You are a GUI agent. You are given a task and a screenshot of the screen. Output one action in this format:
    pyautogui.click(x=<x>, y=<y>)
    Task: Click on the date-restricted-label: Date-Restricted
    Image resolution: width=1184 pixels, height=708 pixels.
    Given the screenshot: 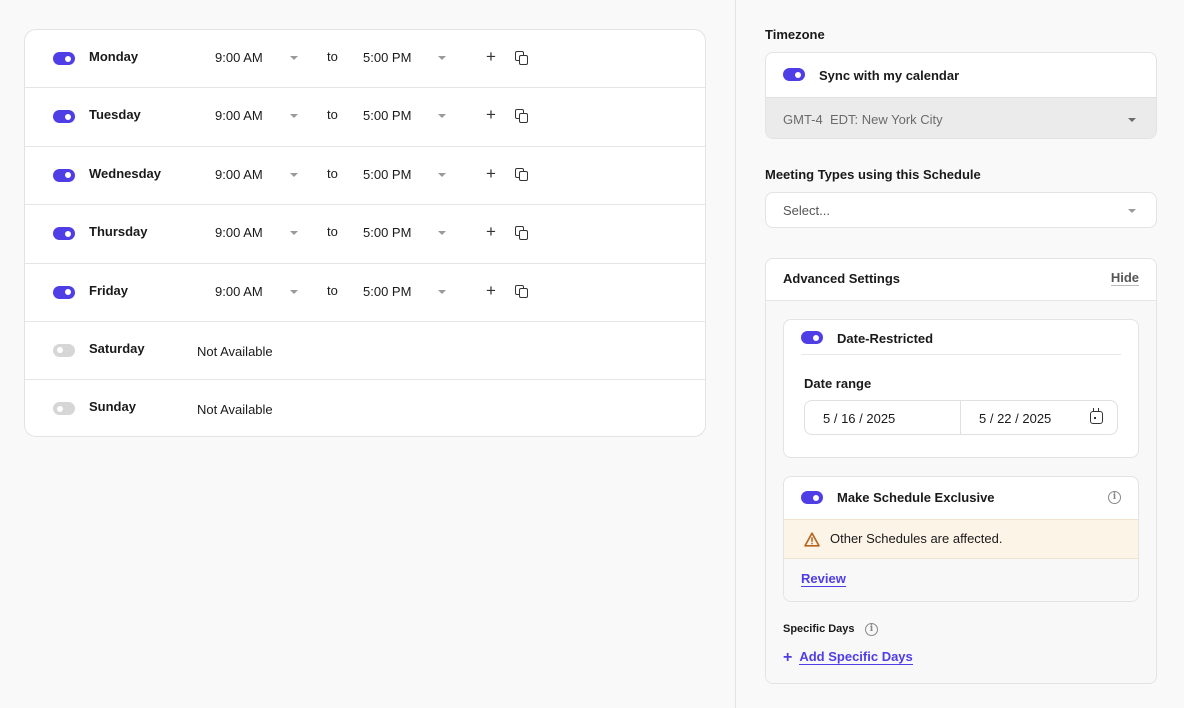 What is the action you would take?
    pyautogui.click(x=885, y=338)
    